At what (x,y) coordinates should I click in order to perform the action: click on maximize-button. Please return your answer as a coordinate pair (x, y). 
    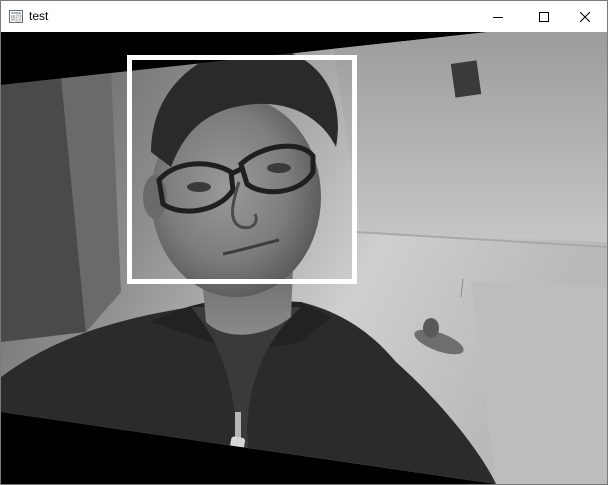
    Looking at the image, I should click on (544, 16).